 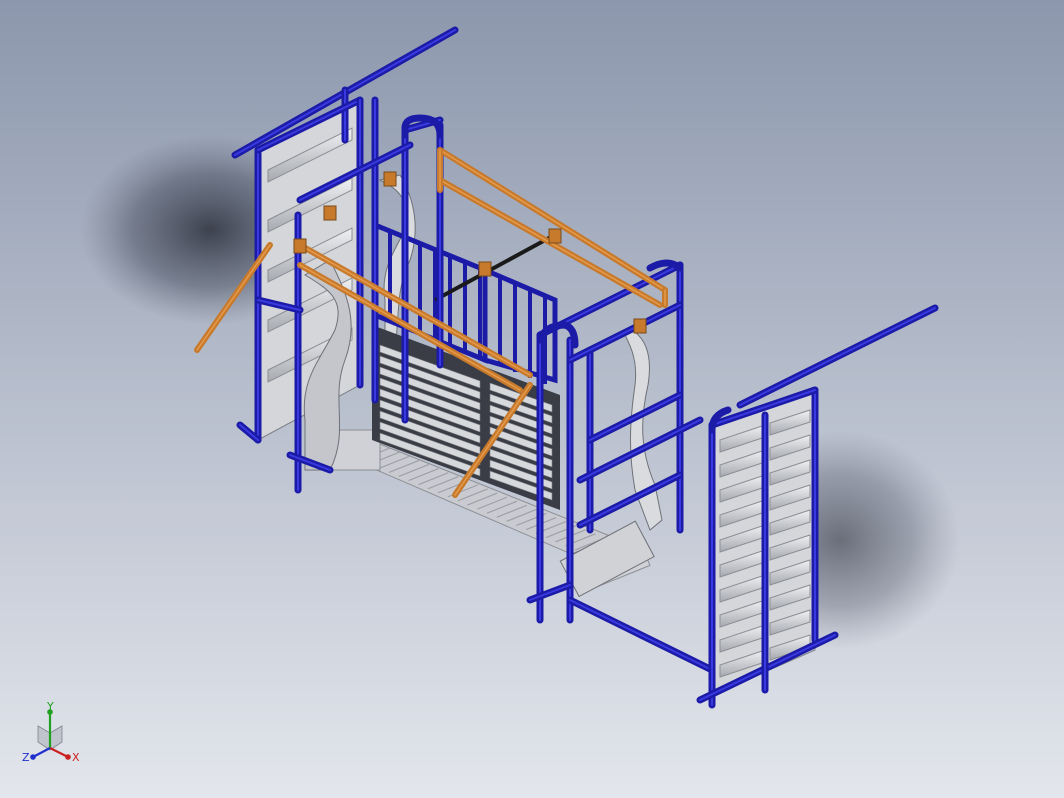 What do you see at coordinates (50, 706) in the screenshot?
I see `y-axis-label: Y` at bounding box center [50, 706].